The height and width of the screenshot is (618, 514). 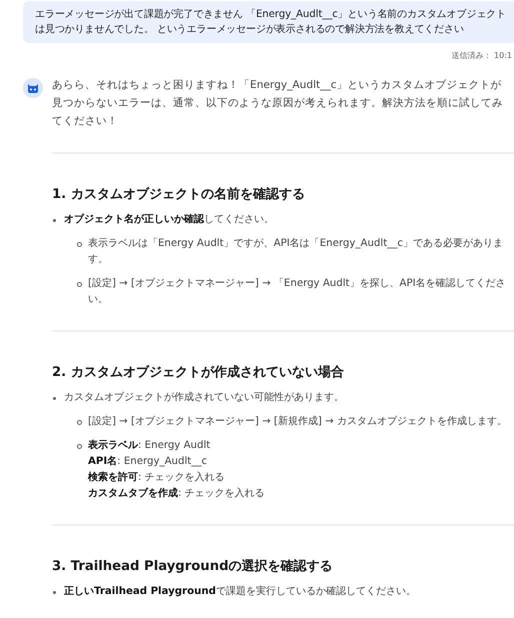 What do you see at coordinates (296, 251) in the screenshot?
I see `list-item-text: 表示ラベルは「Energy Audlt」ですが、API名は「Energy_Audlt__c」である必要があります。` at bounding box center [296, 251].